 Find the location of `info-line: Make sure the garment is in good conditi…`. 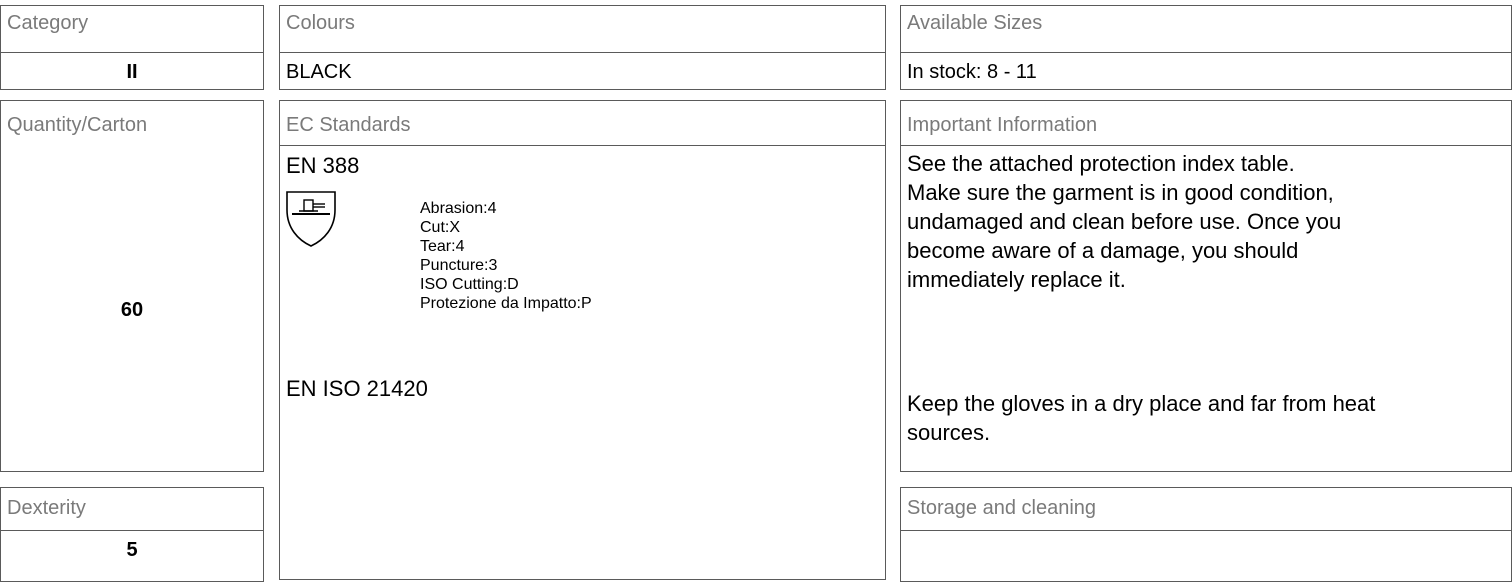

info-line: Make sure the garment is in good conditi… is located at coordinates (1120, 192).